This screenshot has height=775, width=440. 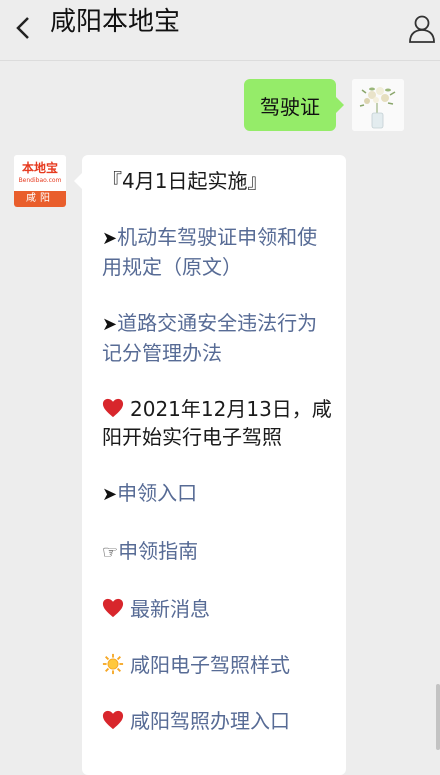 I want to click on notice-line: 2021年12月13日，咸, so click(x=231, y=409).